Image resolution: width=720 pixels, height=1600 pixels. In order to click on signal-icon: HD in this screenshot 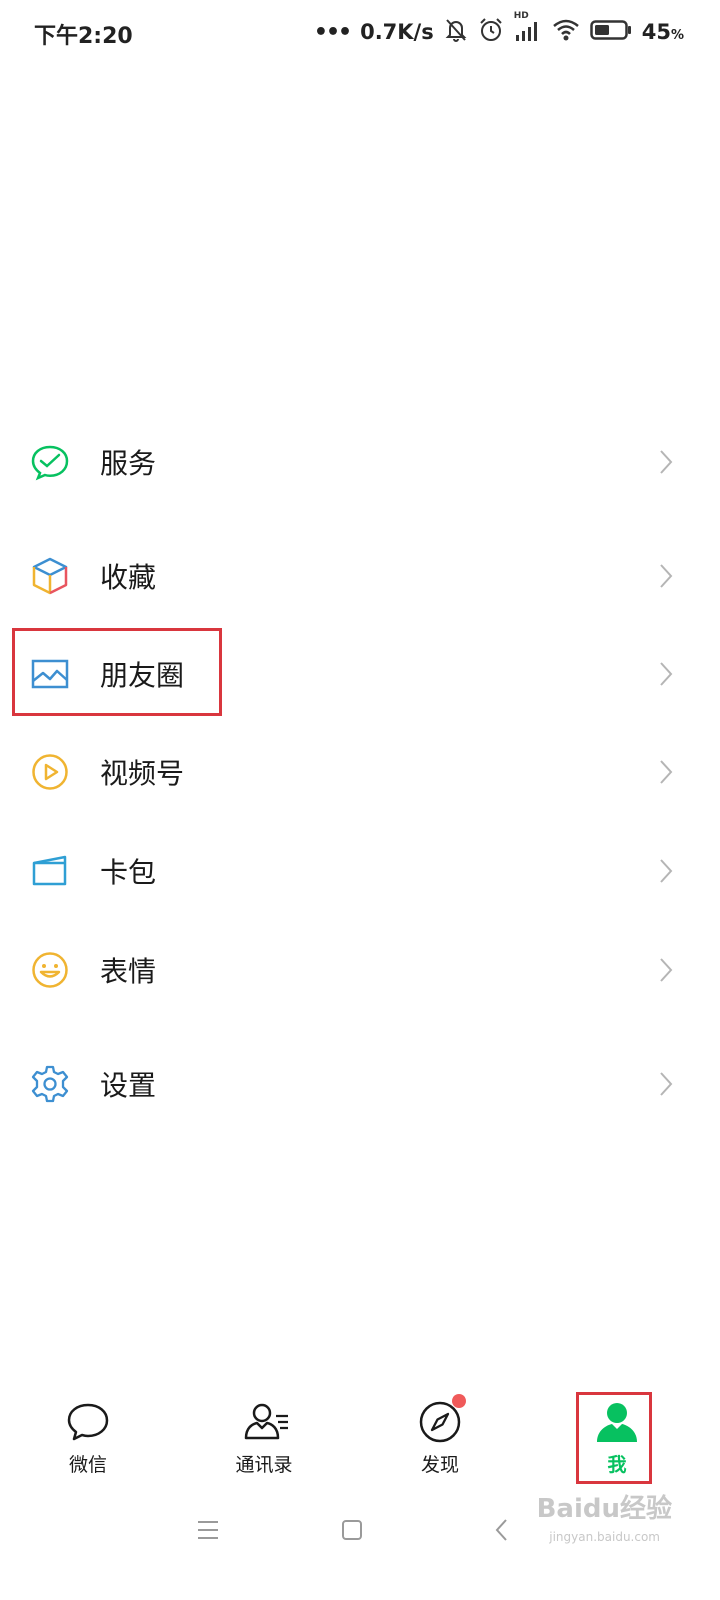, I will do `click(528, 29)`.